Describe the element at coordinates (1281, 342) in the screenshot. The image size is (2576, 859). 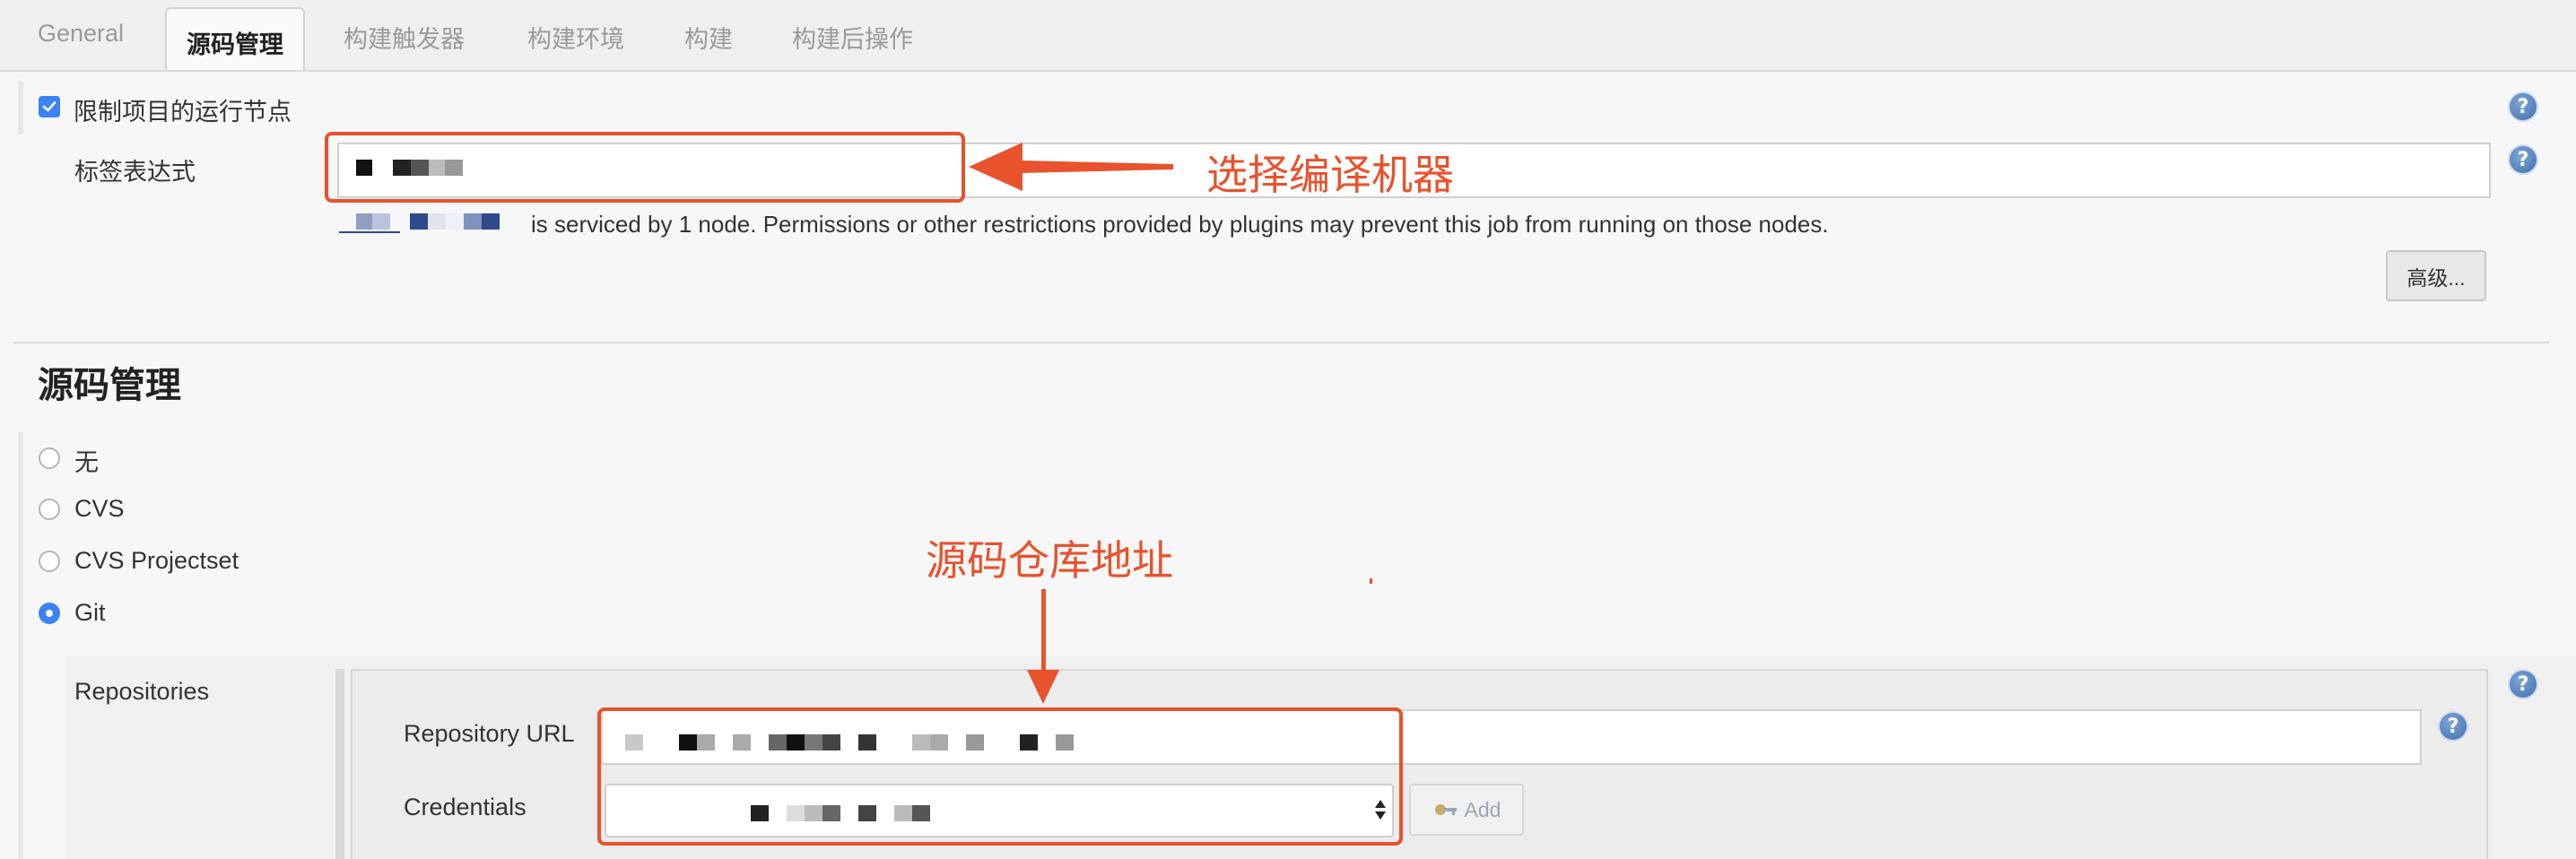
I see `section-divider` at that location.